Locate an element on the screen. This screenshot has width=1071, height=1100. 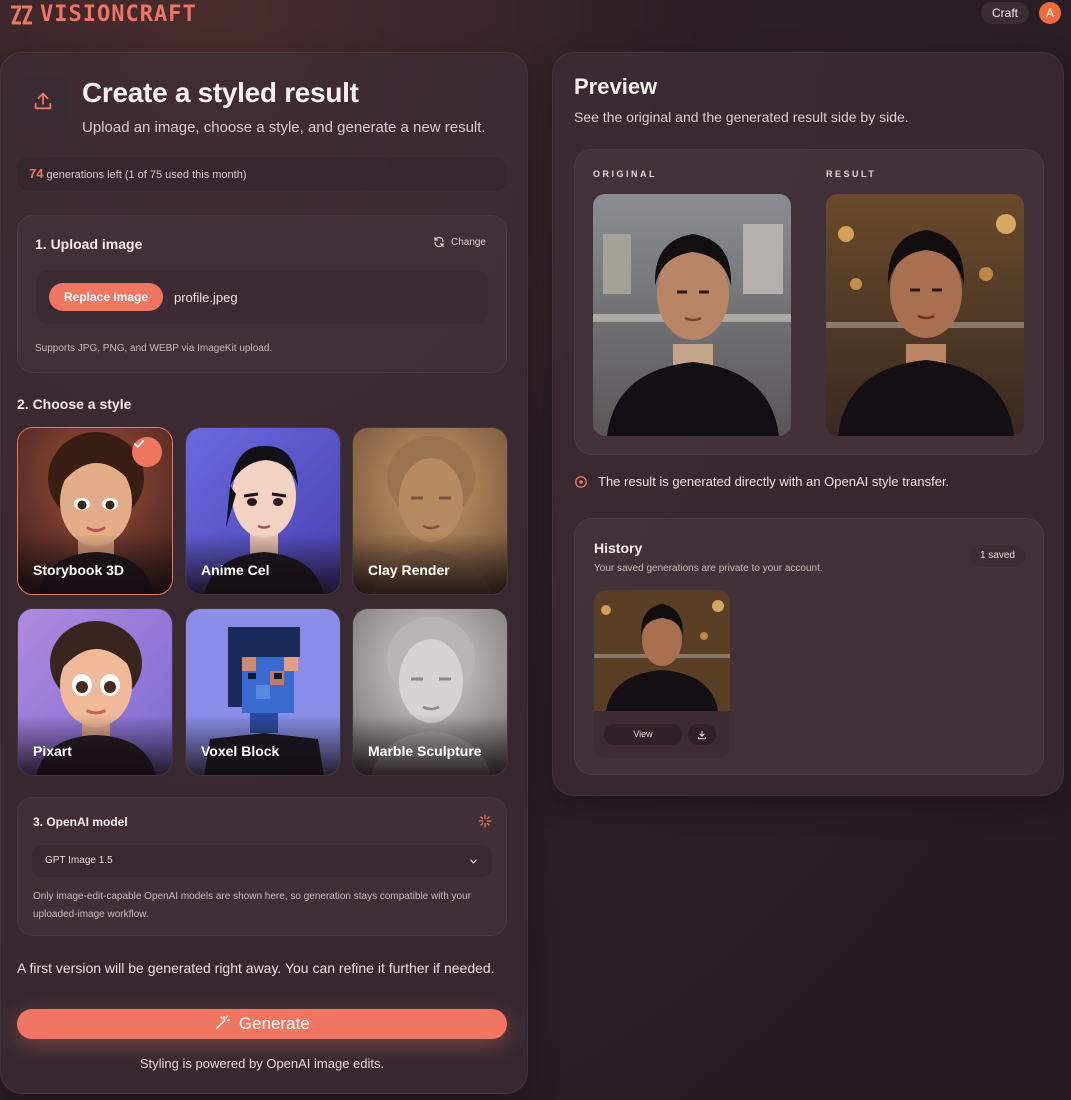
history-title: History is located at coordinates (618, 548).